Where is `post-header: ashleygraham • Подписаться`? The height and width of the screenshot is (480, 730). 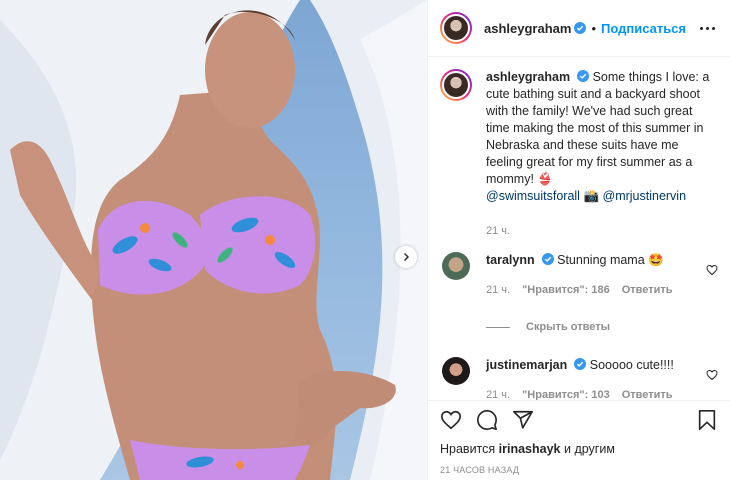 post-header: ashleygraham • Подписаться is located at coordinates (579, 28).